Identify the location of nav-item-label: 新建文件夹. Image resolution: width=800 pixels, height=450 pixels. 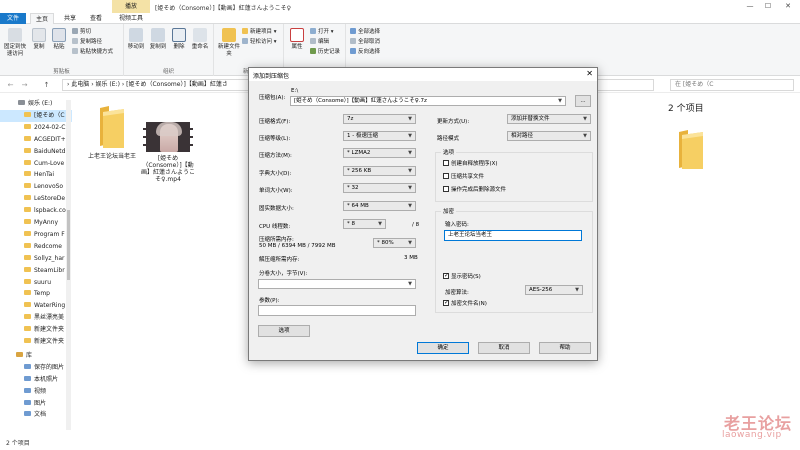
(49, 341).